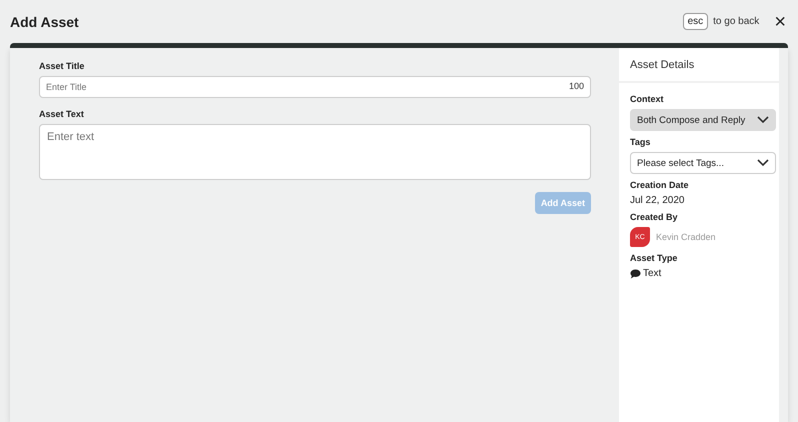 The width and height of the screenshot is (798, 422). I want to click on user-name: Kevin Cradden, so click(686, 237).